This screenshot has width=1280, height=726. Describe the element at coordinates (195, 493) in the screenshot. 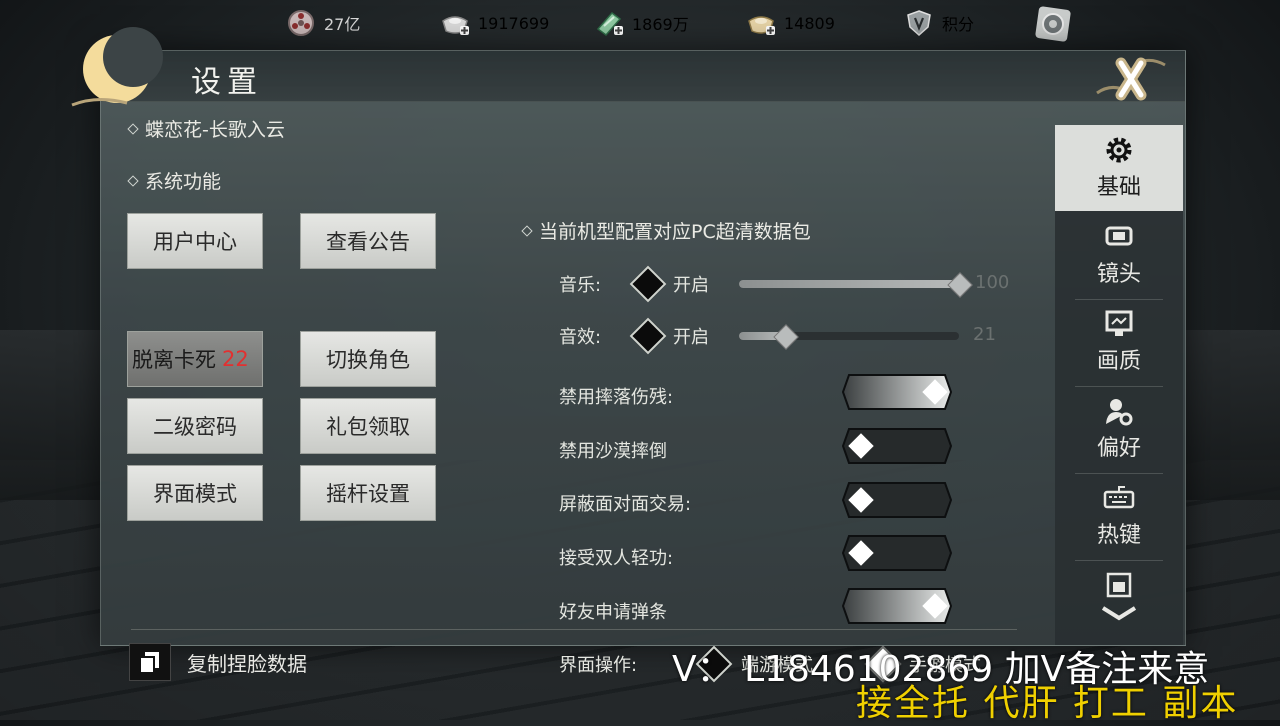

I see `ui-mode-button: 界面模式` at that location.